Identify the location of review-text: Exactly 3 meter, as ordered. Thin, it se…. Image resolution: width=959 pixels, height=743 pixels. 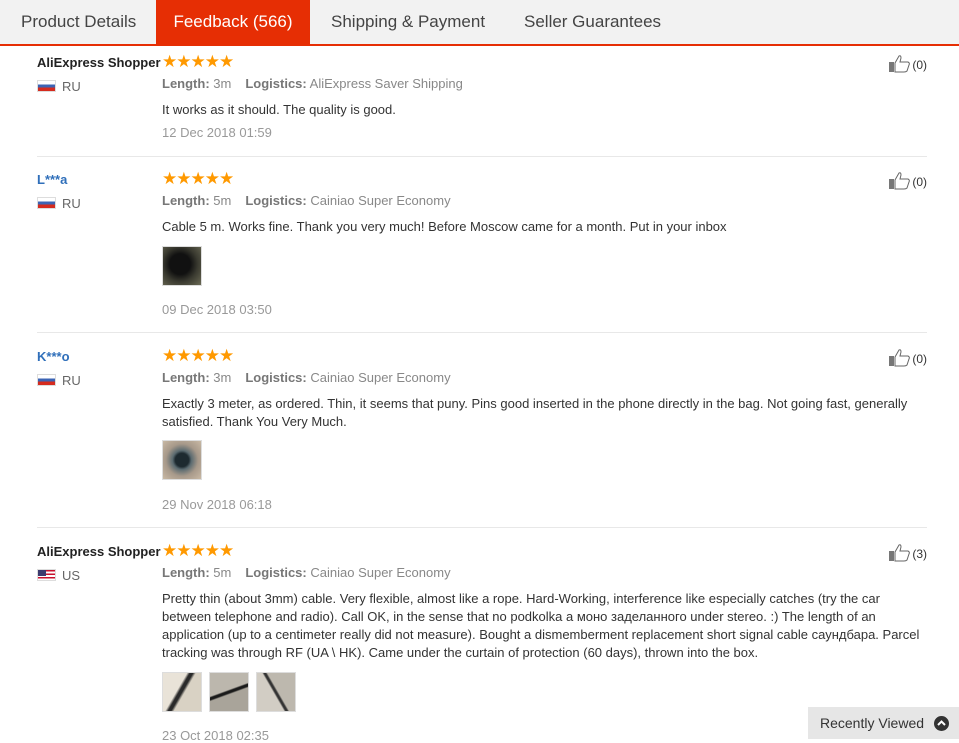
(535, 412).